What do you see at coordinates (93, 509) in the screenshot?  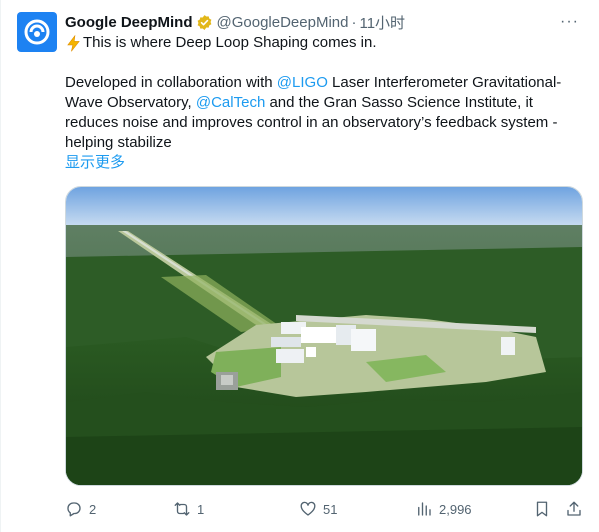 I see `reply-count: 2` at bounding box center [93, 509].